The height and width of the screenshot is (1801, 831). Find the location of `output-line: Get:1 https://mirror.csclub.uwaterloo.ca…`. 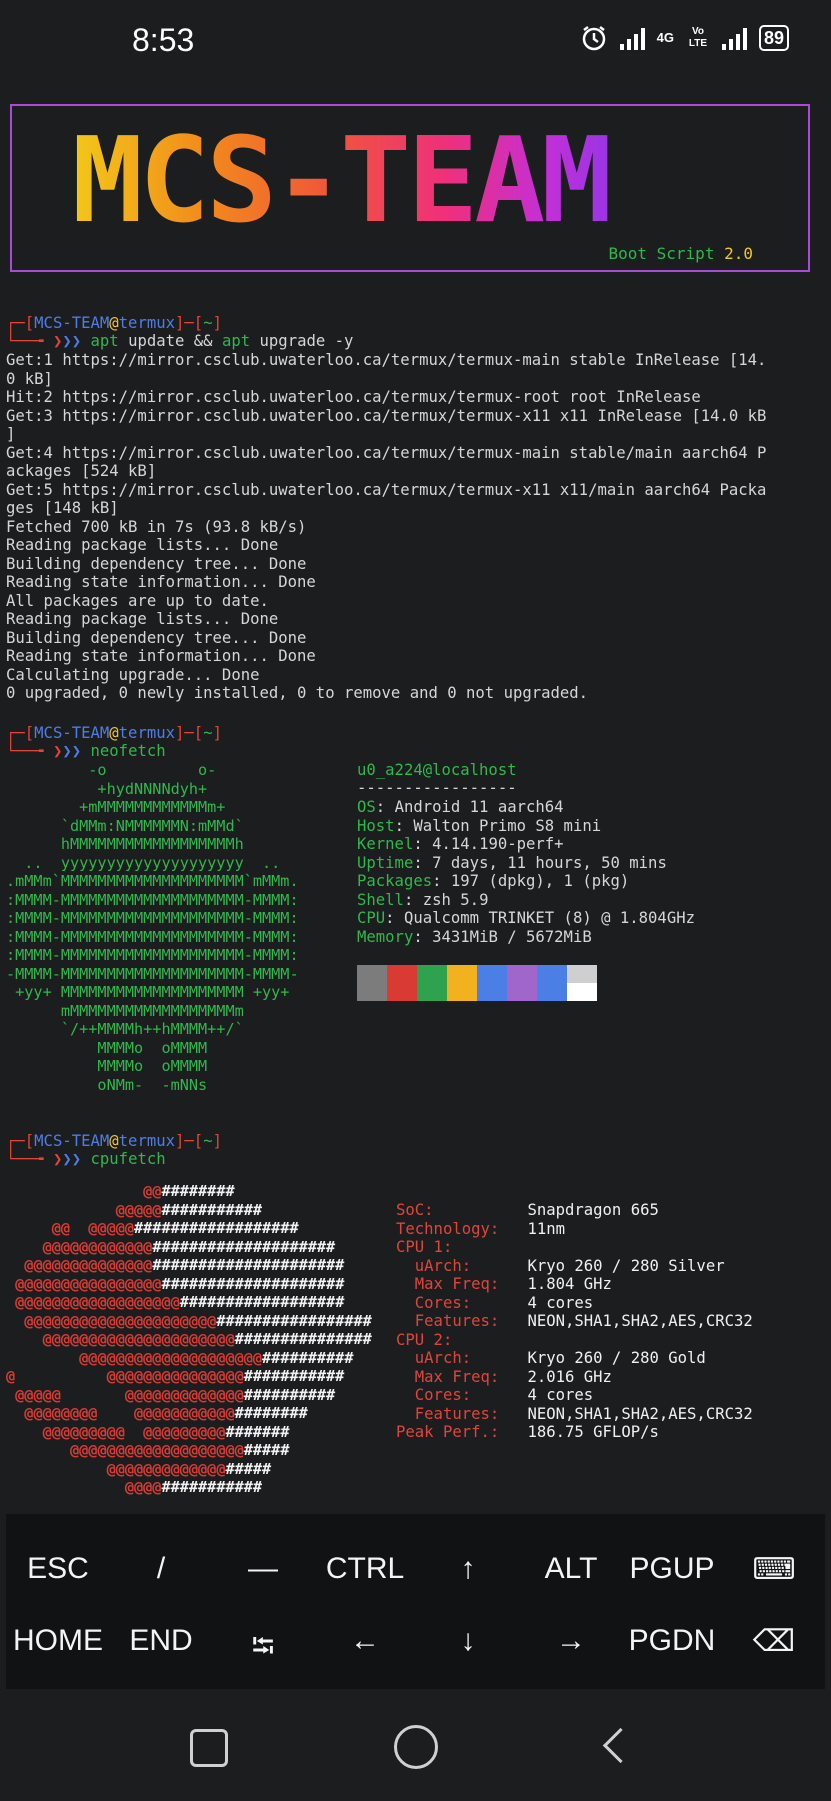

output-line: Get:1 https://mirror.csclub.uwaterloo.ca… is located at coordinates (386, 360).